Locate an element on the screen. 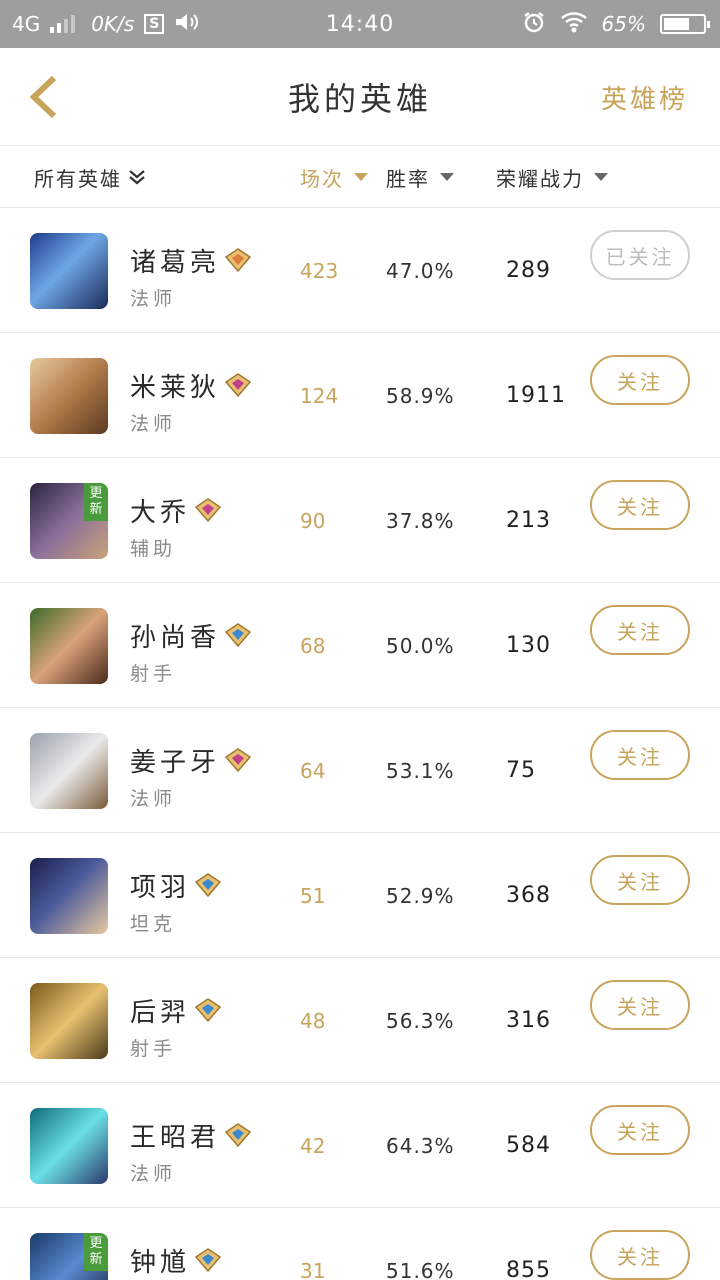  follow-button: 已关注 is located at coordinates (640, 255).